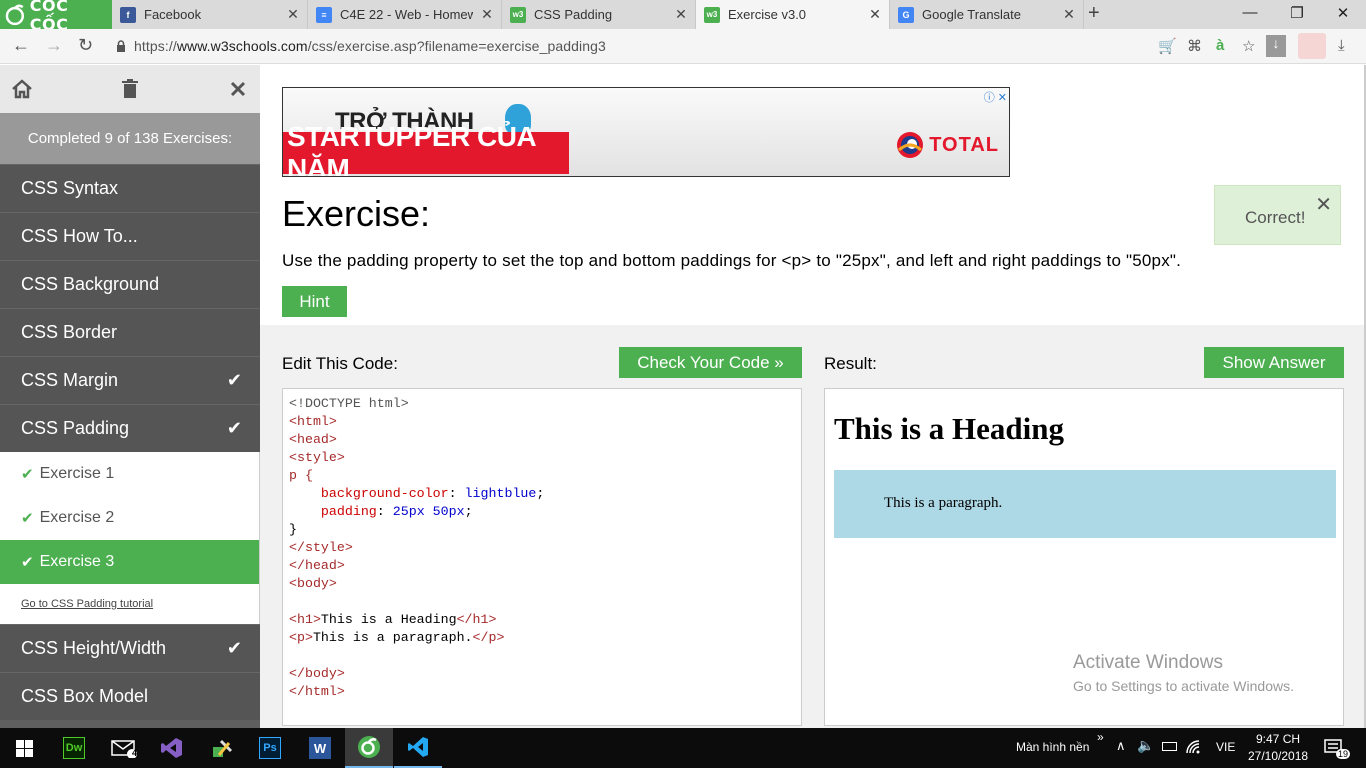  I want to click on download-badge-icon: ↓, so click(1276, 46).